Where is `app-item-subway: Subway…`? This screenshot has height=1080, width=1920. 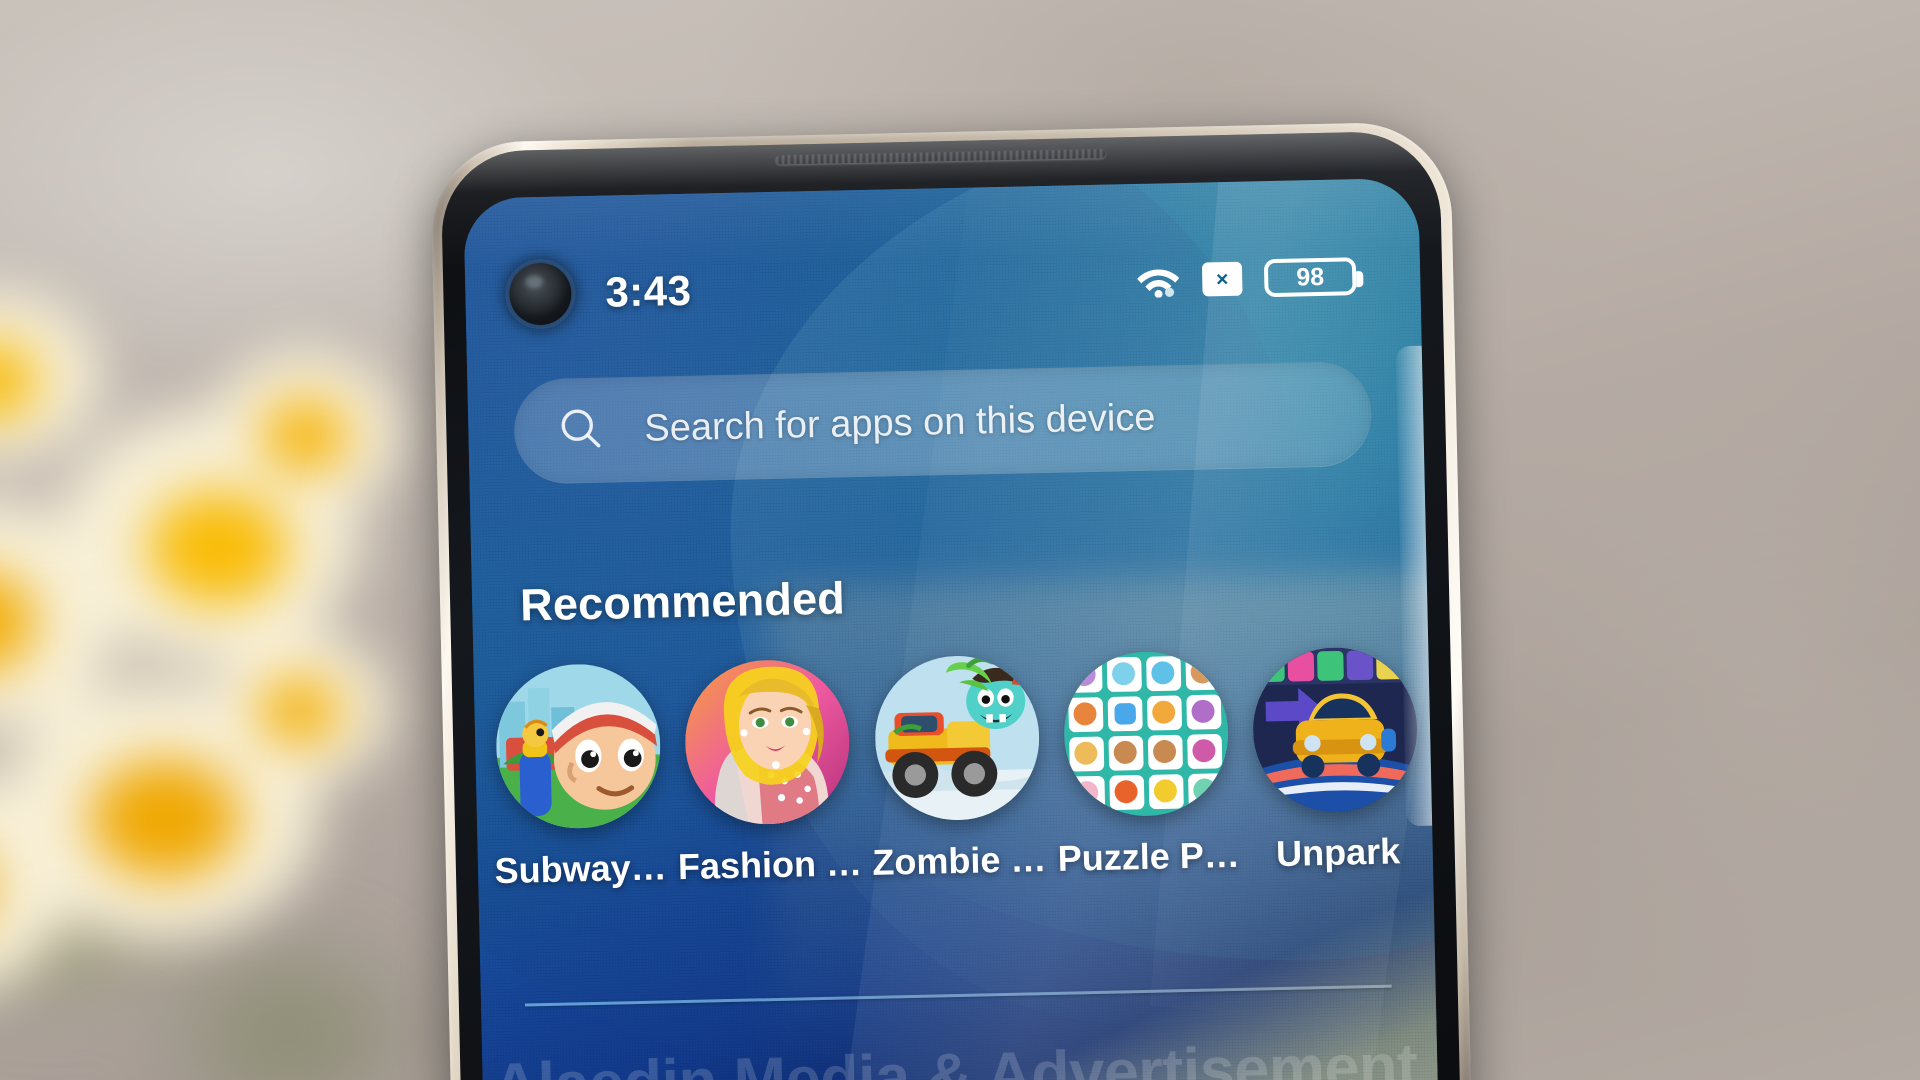
app-item-subway: Subway… is located at coordinates (579, 777).